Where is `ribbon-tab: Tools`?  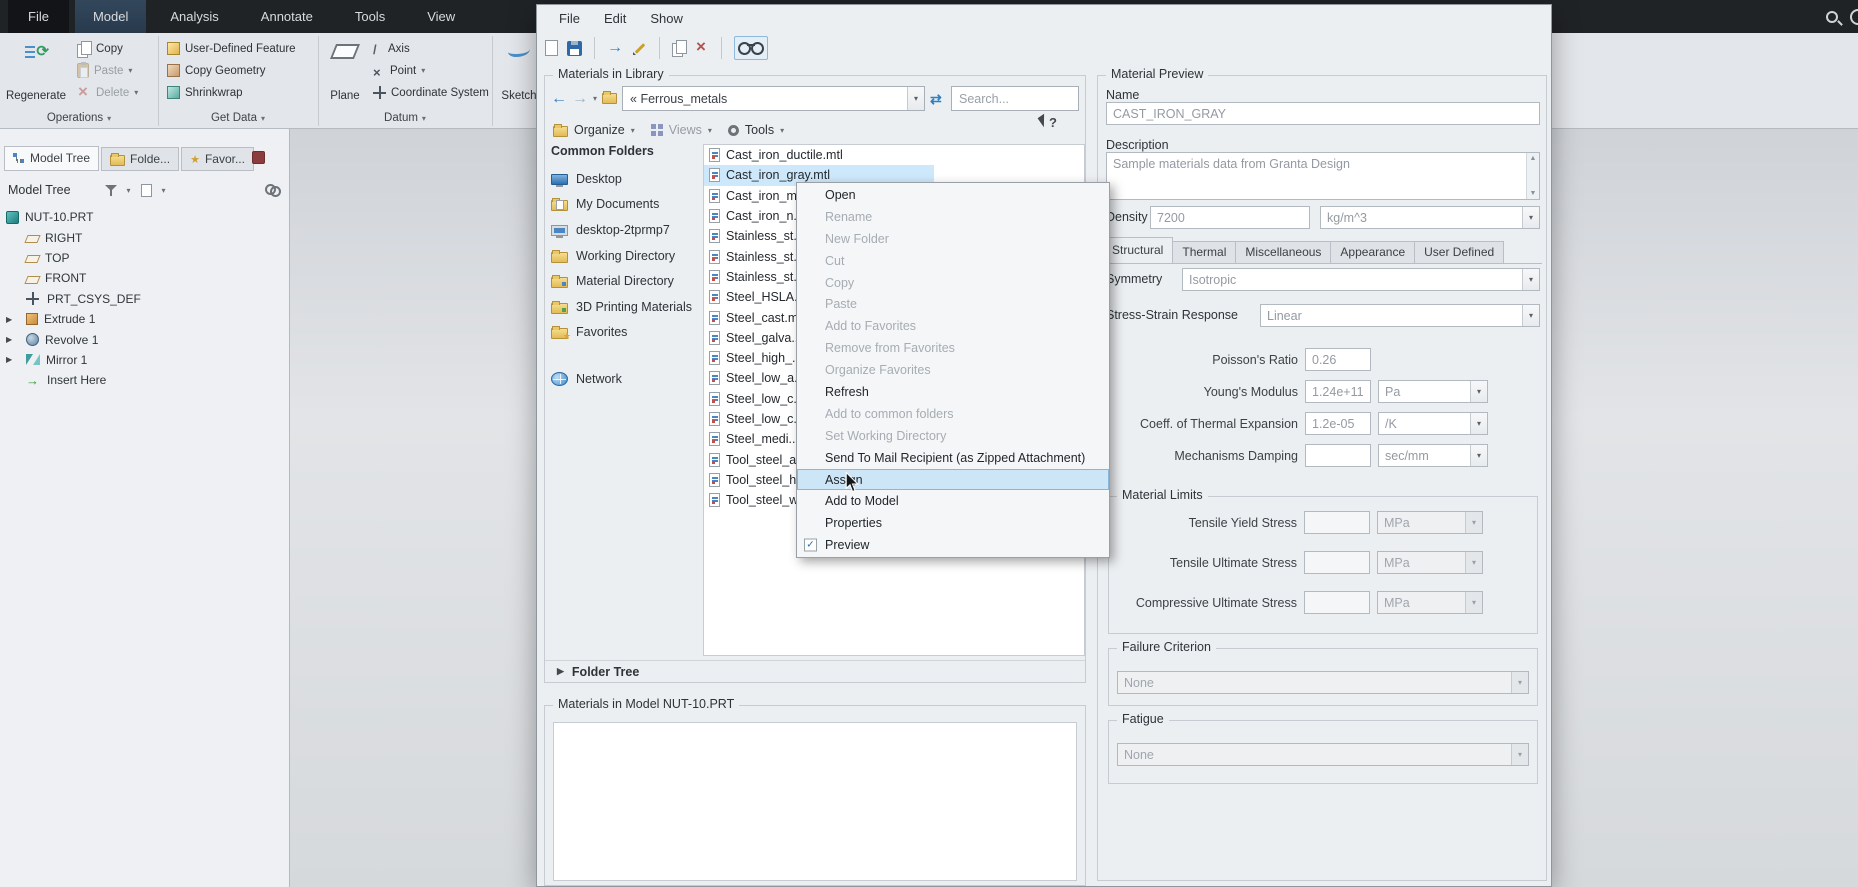 ribbon-tab: Tools is located at coordinates (370, 16).